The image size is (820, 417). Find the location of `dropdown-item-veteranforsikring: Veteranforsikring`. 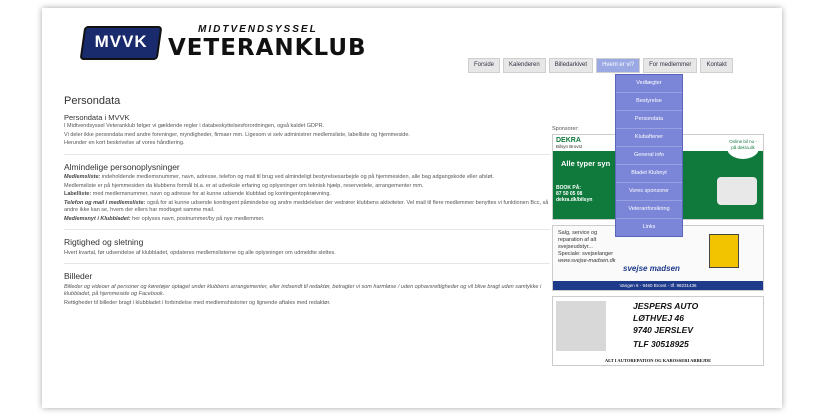

dropdown-item-veteranforsikring: Veteranforsikring is located at coordinates (649, 210).